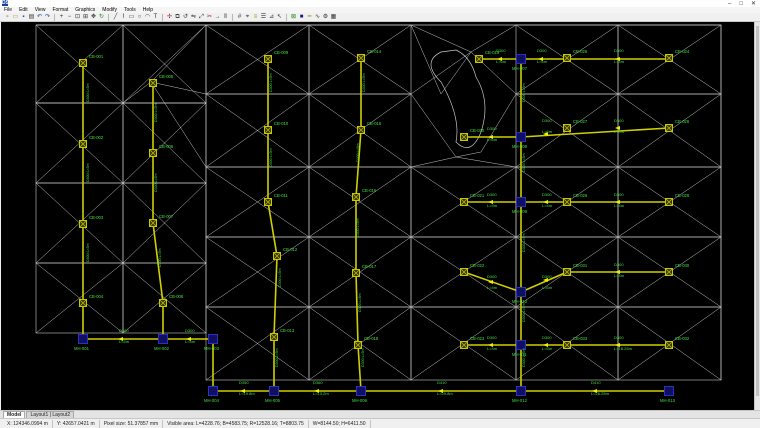 Image resolution: width=760 pixels, height=428 pixels. Describe the element at coordinates (520, 68) in the screenshot. I see `manhole-label: MH-007` at that location.